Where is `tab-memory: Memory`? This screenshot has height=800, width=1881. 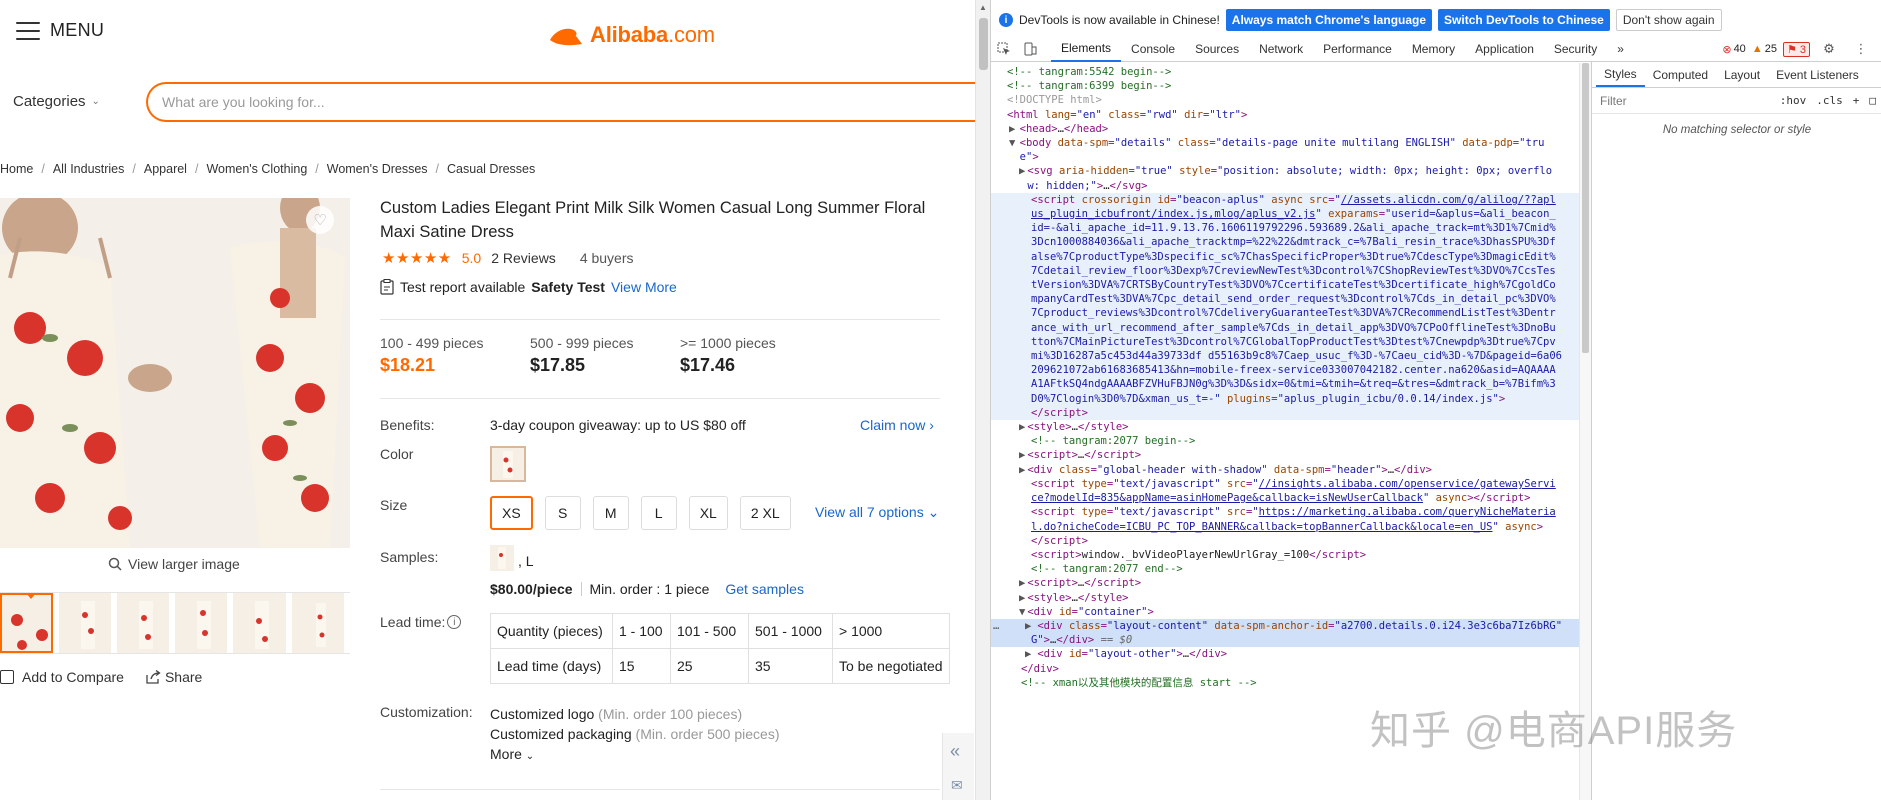
tab-memory: Memory is located at coordinates (1433, 49).